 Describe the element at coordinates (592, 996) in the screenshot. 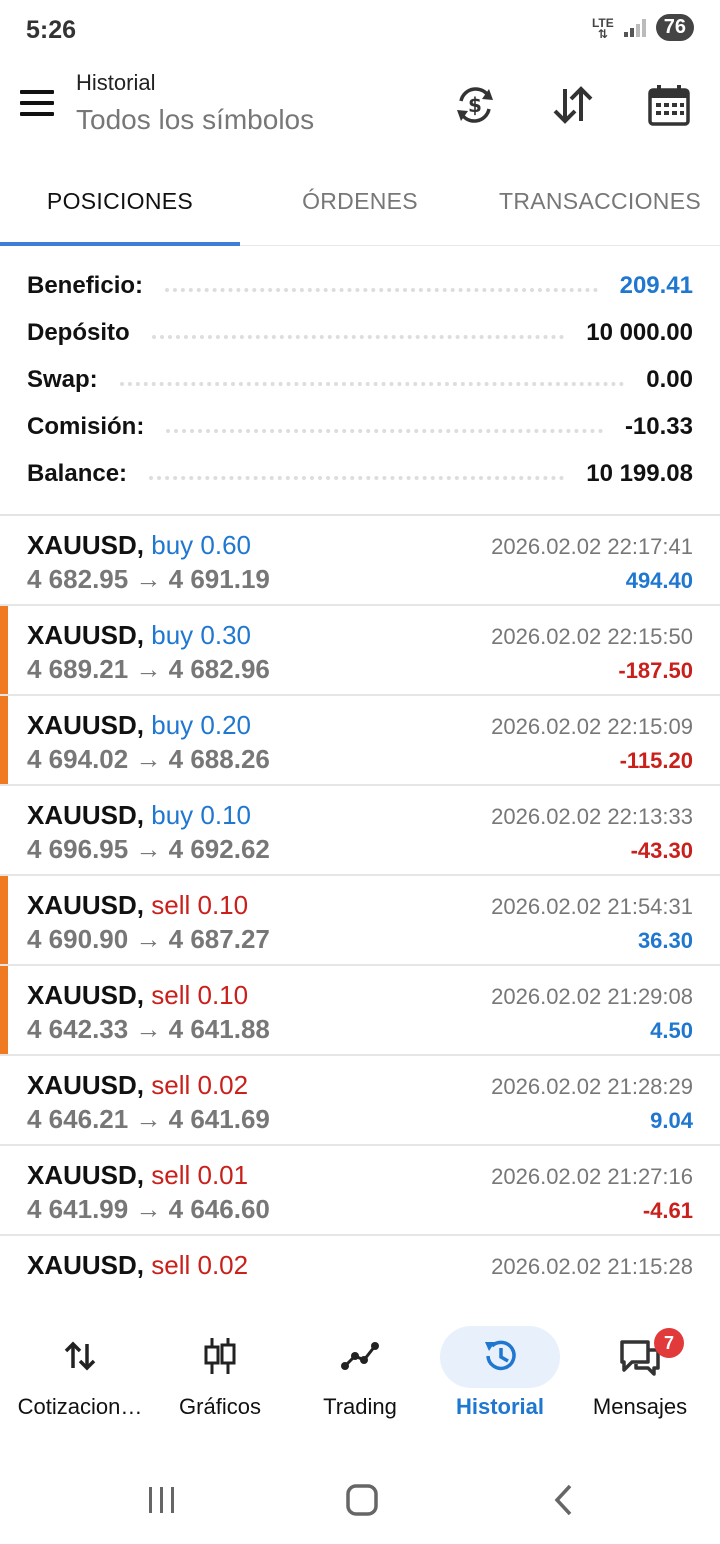

I see `deal-time: 2026.02.02 21:29:08` at that location.